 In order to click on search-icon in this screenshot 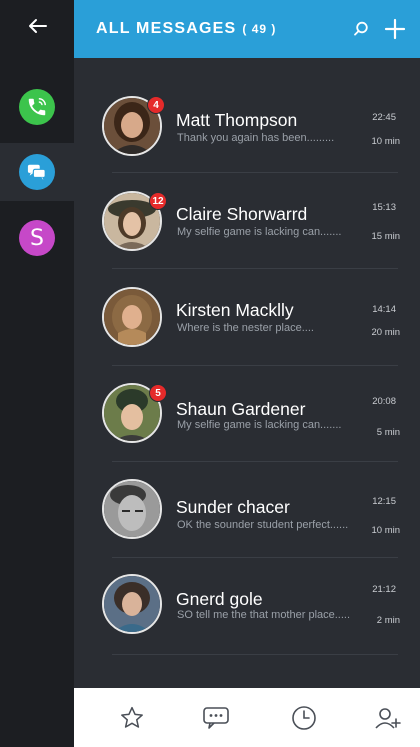, I will do `click(361, 29)`.